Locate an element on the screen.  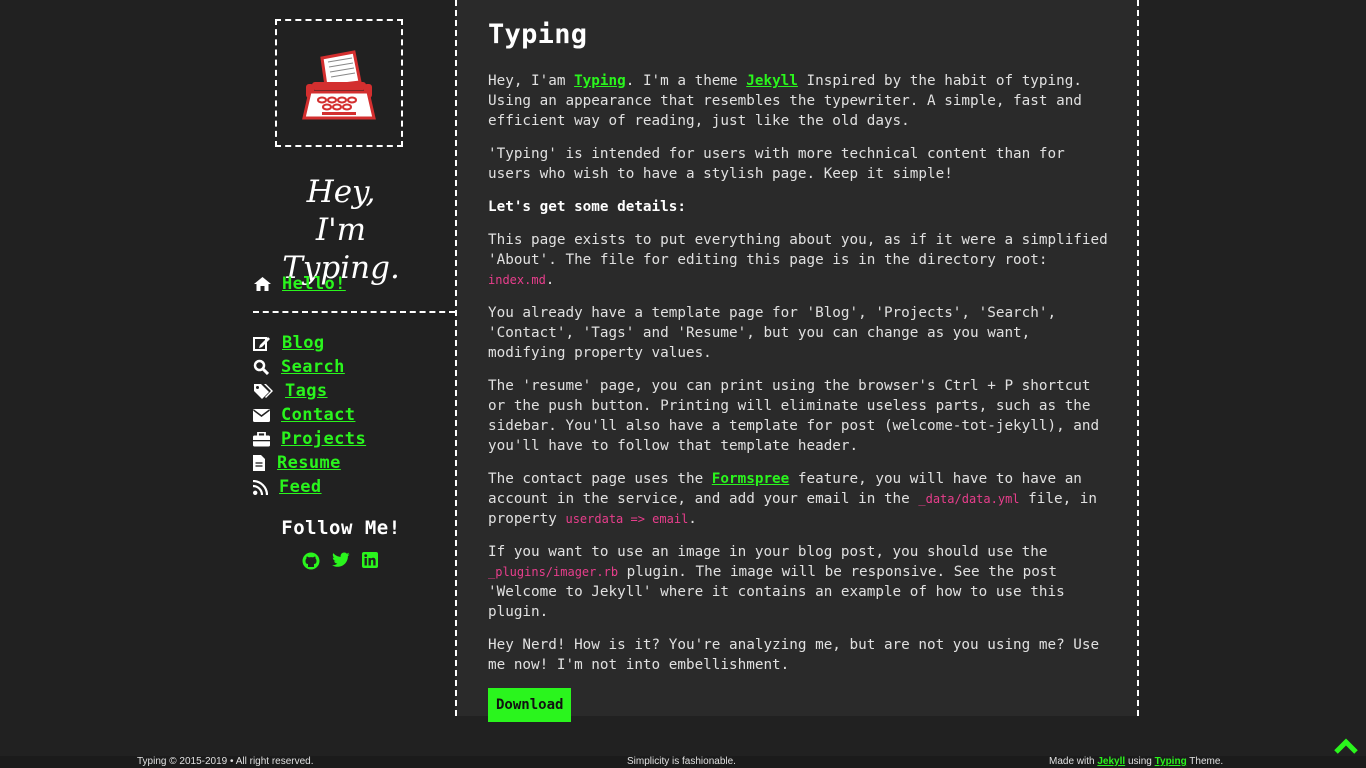
tags-icon is located at coordinates (264, 391).